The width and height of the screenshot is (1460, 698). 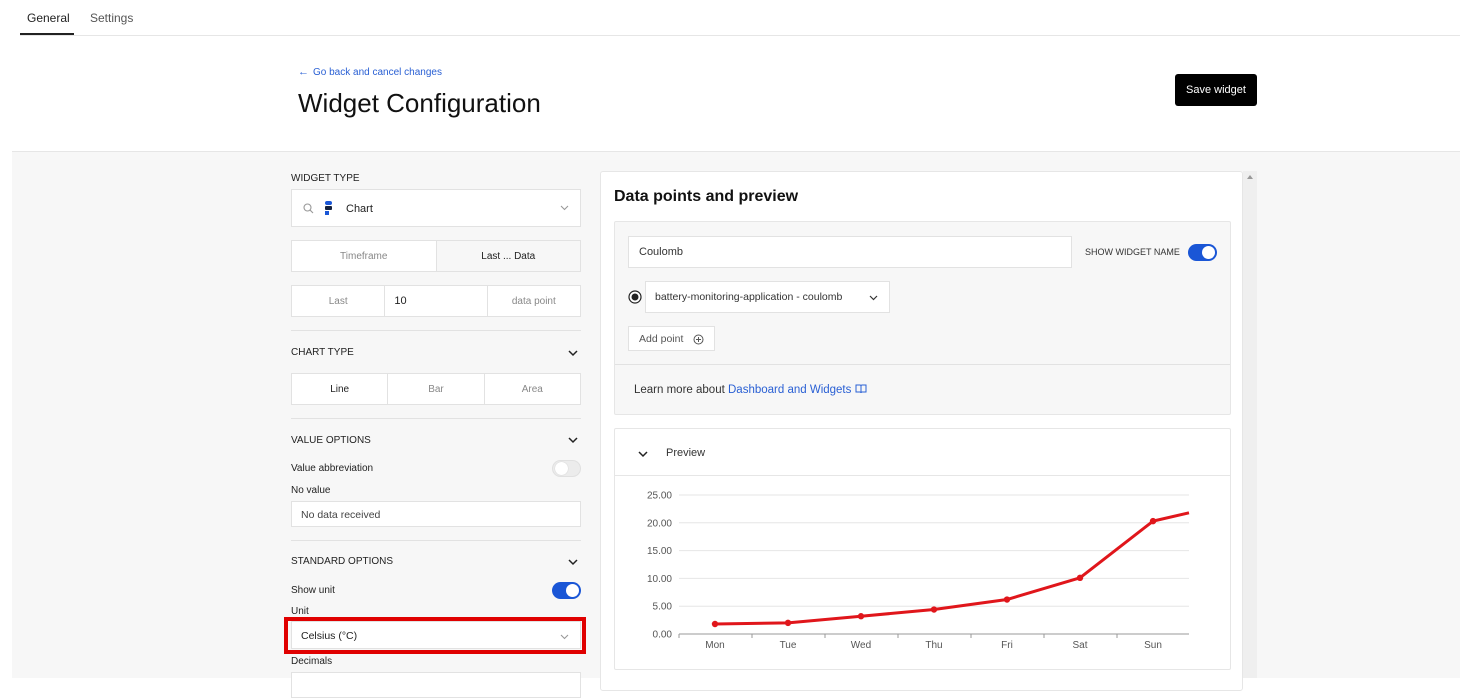 I want to click on standard-options-label: STANDARD OPTIONS, so click(x=342, y=561).